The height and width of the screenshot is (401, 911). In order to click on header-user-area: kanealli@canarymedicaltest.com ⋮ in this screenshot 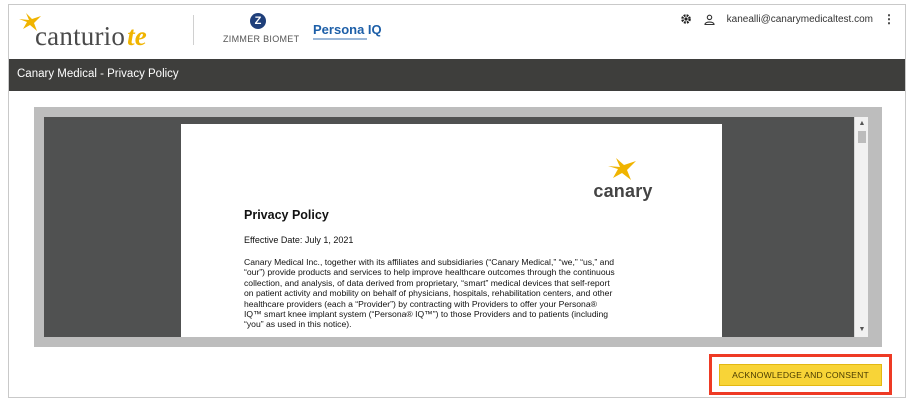, I will do `click(787, 19)`.